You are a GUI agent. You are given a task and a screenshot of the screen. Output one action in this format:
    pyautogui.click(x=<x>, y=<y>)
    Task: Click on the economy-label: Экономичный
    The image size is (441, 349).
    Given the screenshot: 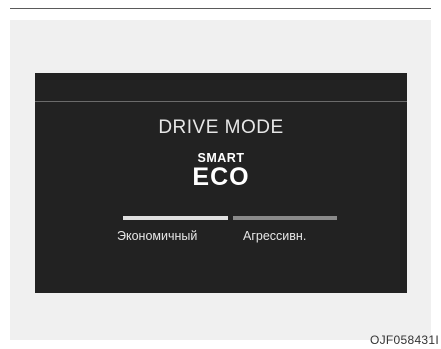 What is the action you would take?
    pyautogui.click(x=157, y=236)
    